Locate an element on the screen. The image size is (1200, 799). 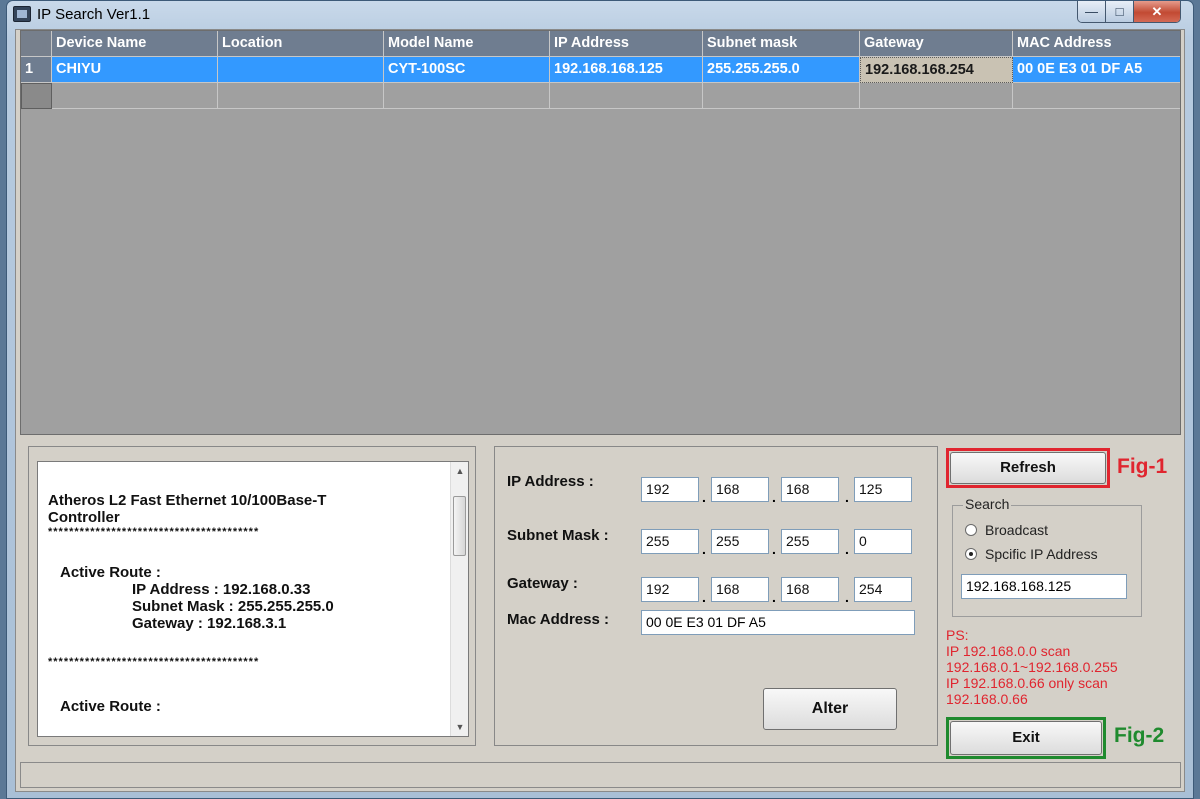
gateway-octet-4: 254 is located at coordinates (883, 589).